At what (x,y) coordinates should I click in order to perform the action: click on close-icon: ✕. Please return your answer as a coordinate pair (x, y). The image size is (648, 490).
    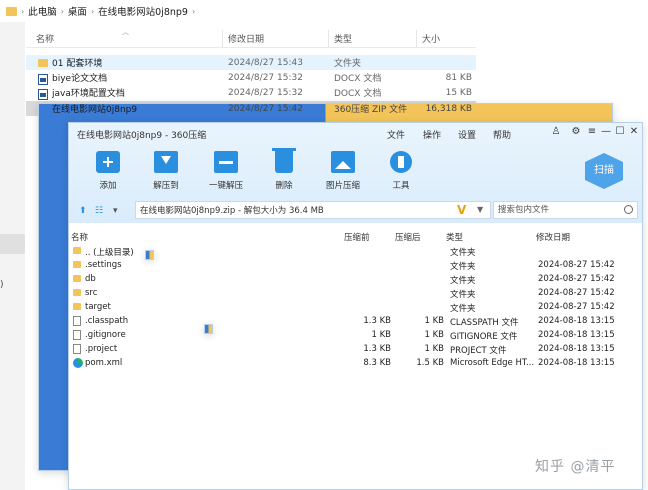
    Looking at the image, I should click on (634, 131).